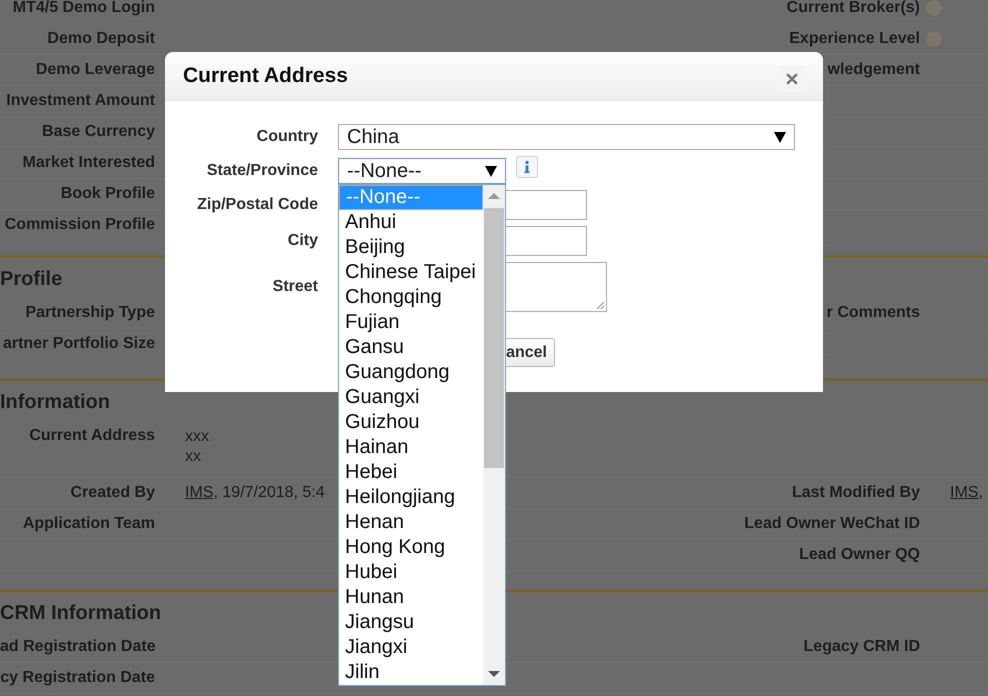 The height and width of the screenshot is (696, 988). What do you see at coordinates (411, 472) in the screenshot?
I see `dropdown-option: Hebei` at bounding box center [411, 472].